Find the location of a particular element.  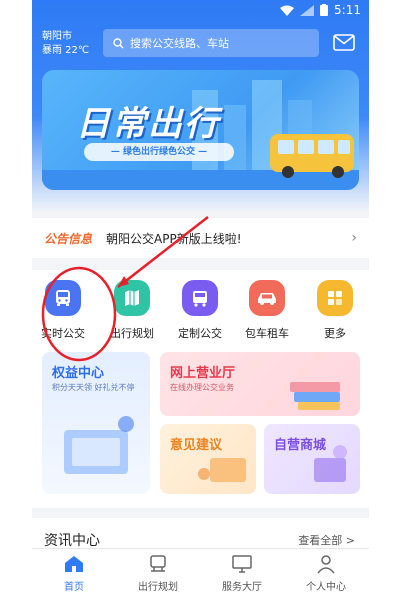

rights-illustration is located at coordinates (99, 445).